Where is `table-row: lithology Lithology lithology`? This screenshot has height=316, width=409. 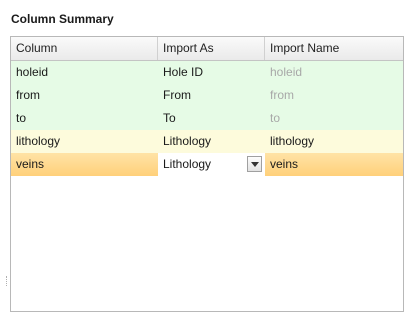 table-row: lithology Lithology lithology is located at coordinates (207, 141).